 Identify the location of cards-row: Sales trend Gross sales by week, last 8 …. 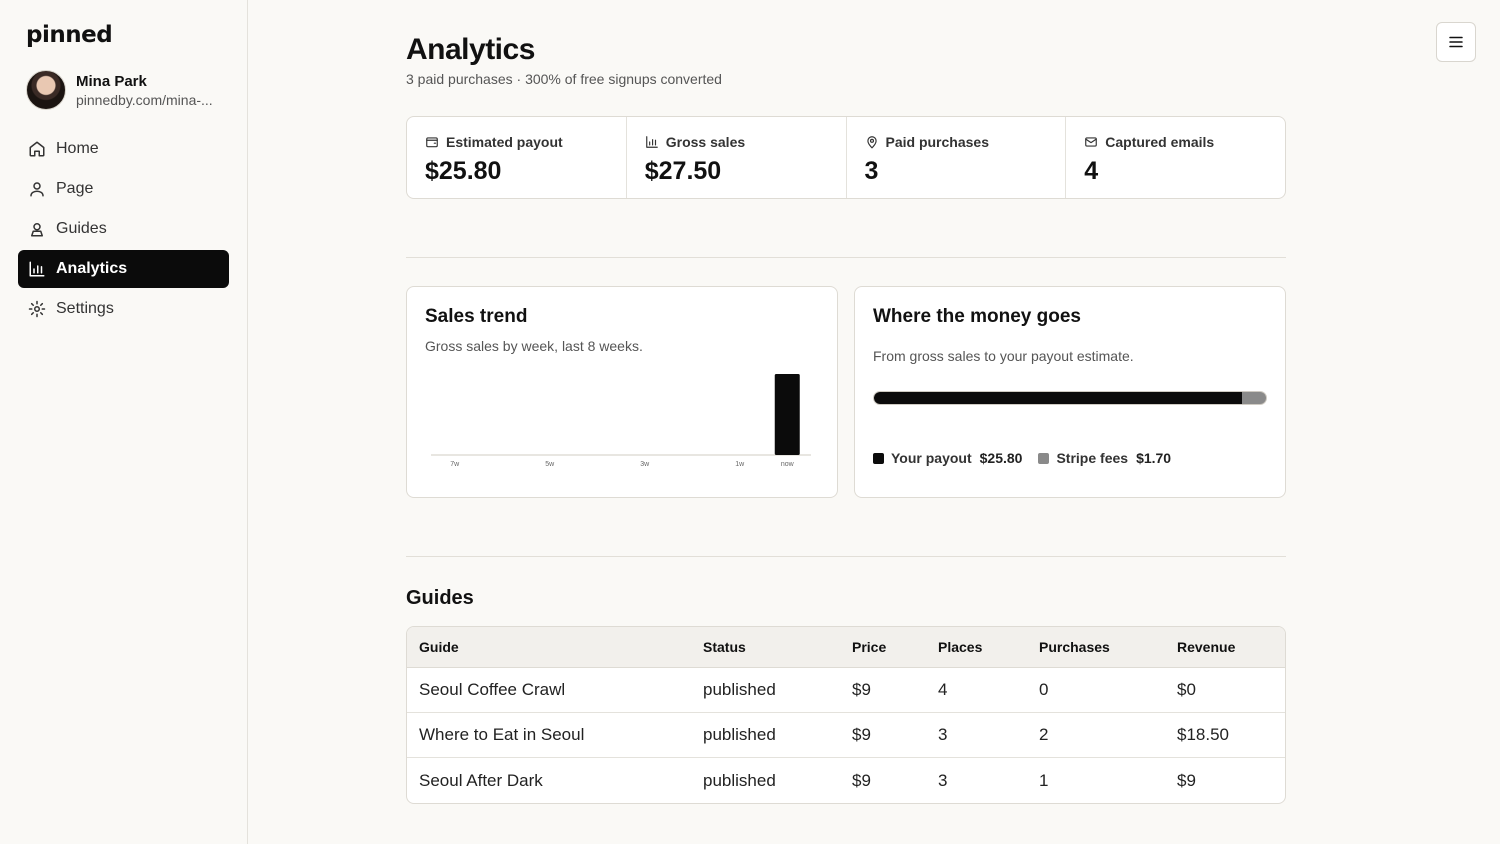
(846, 392).